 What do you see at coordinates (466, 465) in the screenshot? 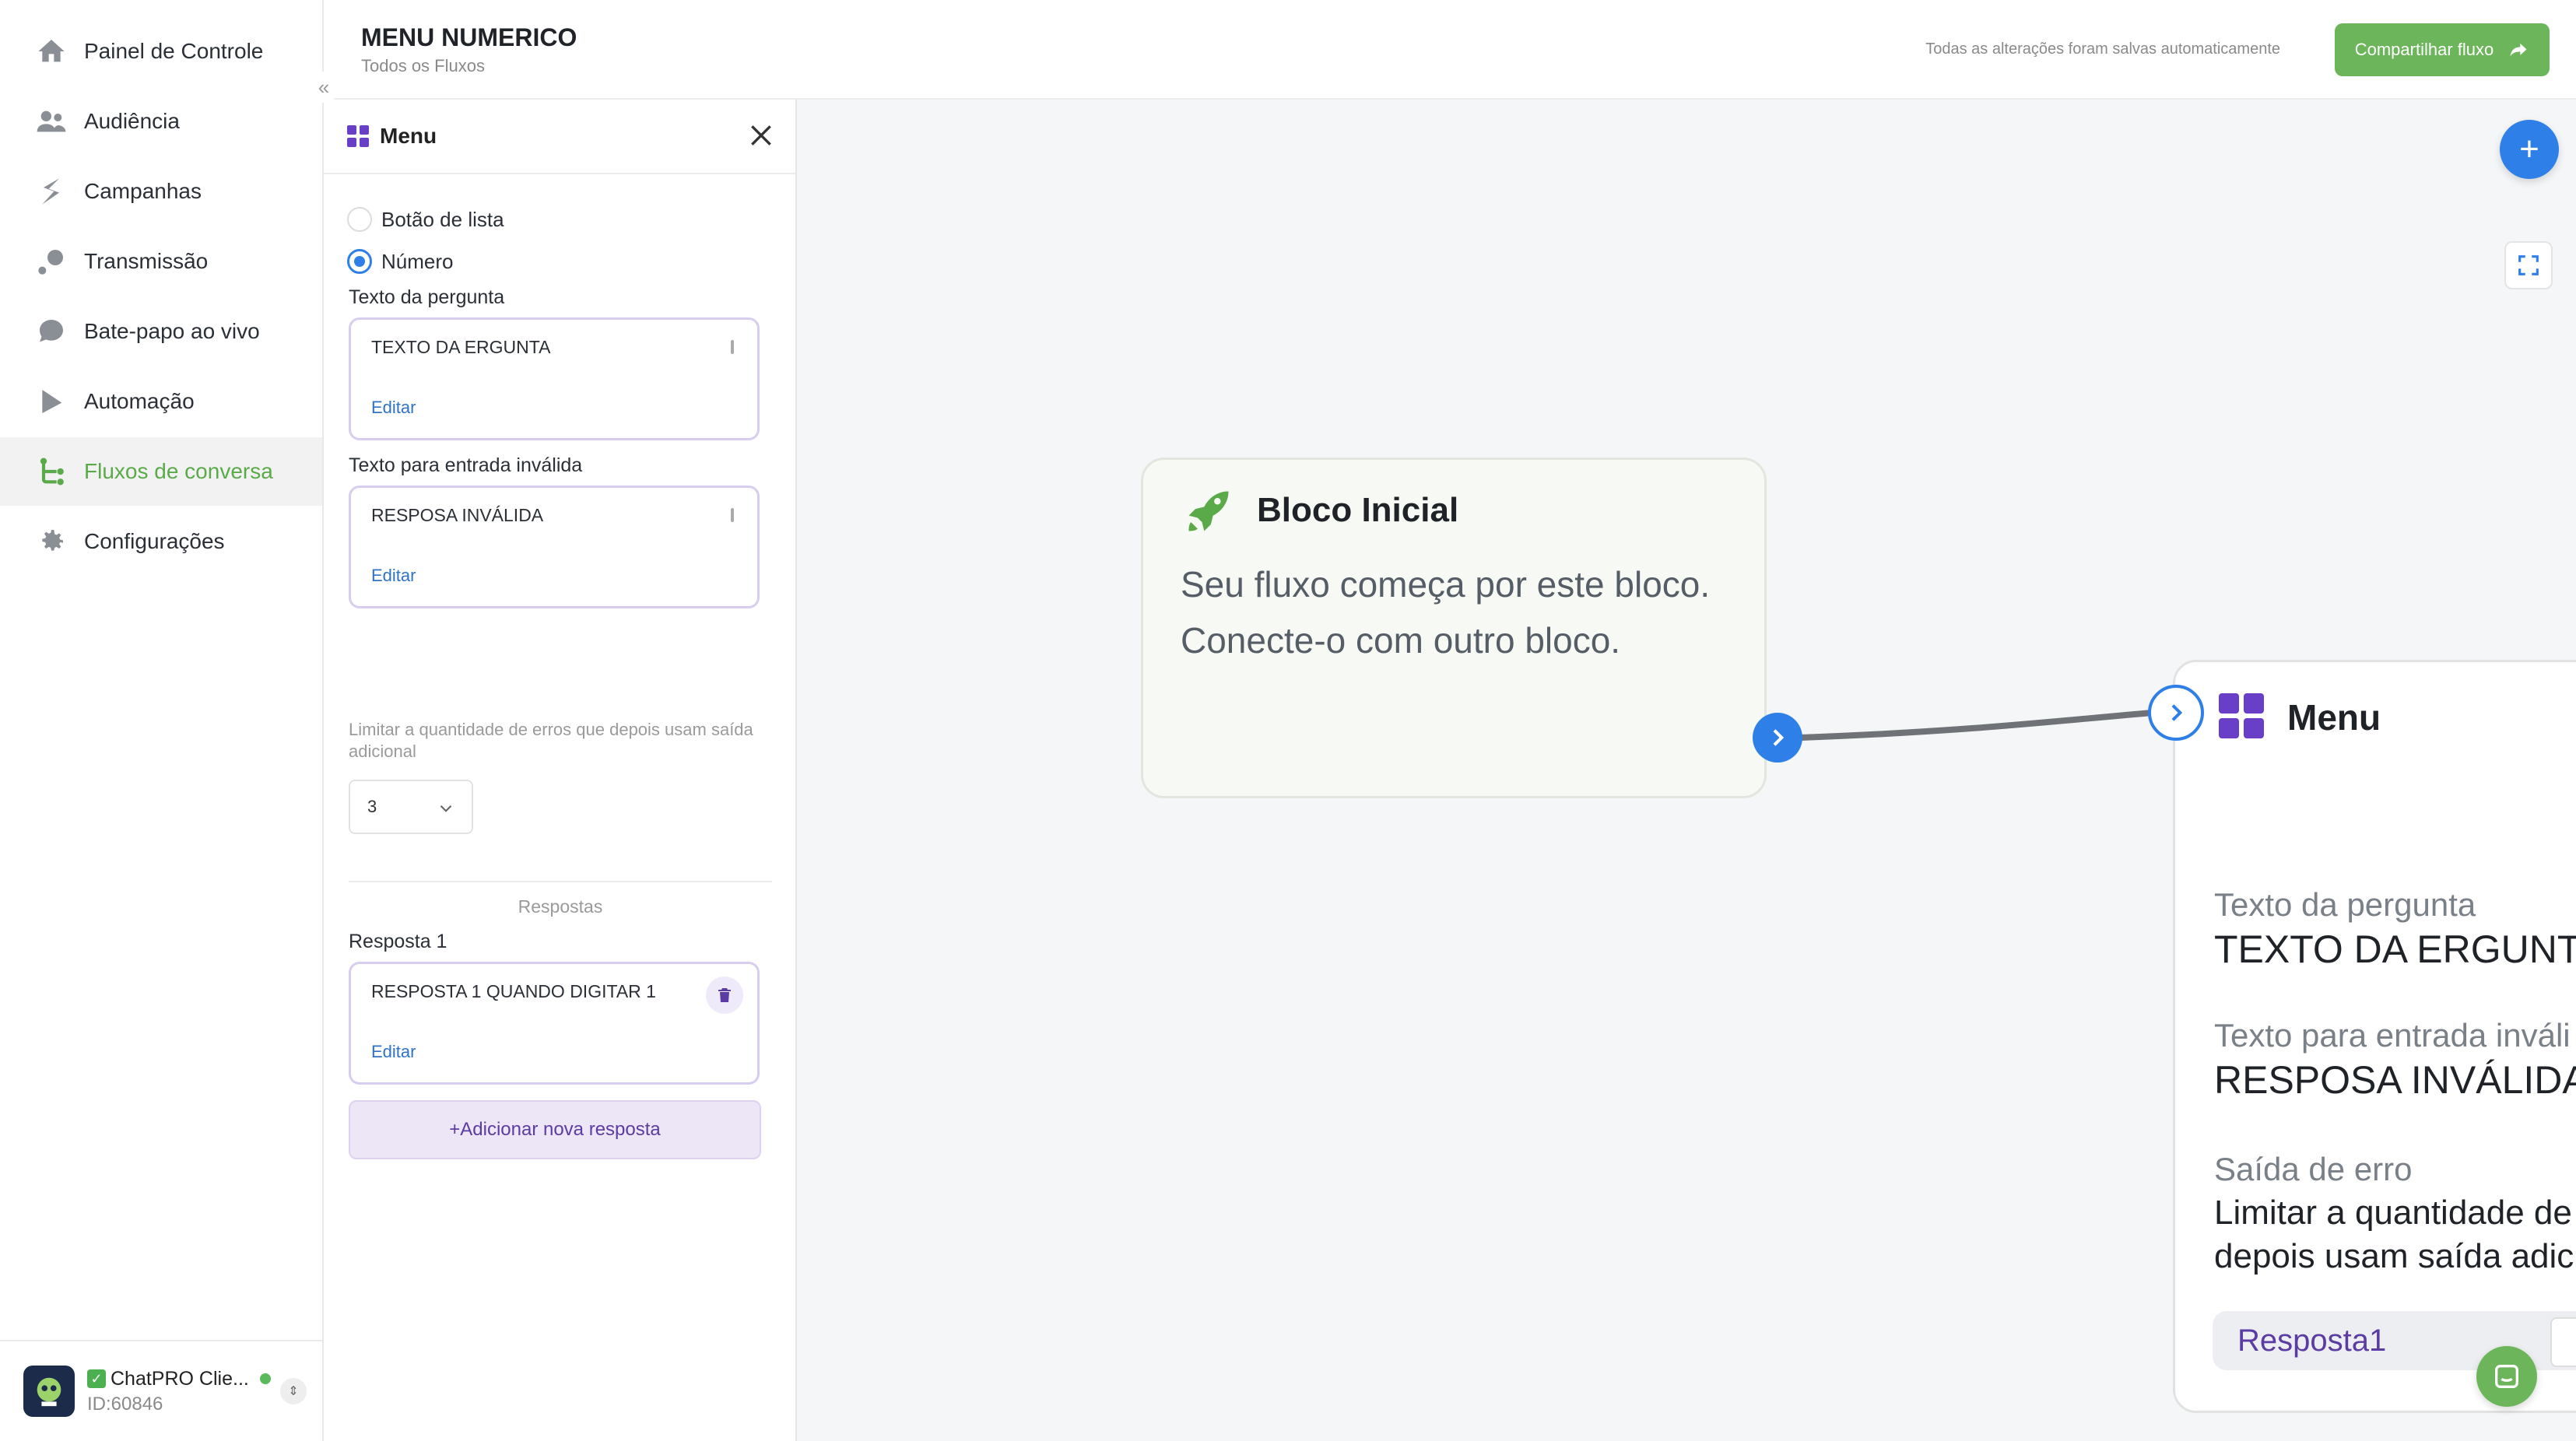
I see `invalid-input-label: Texto para entrada inválida` at bounding box center [466, 465].